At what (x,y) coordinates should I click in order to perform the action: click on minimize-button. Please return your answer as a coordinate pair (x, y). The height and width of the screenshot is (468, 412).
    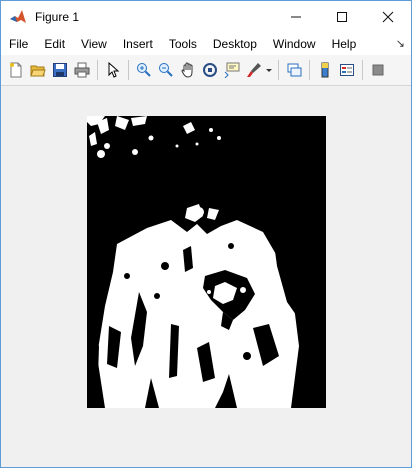
    Looking at the image, I should click on (296, 17).